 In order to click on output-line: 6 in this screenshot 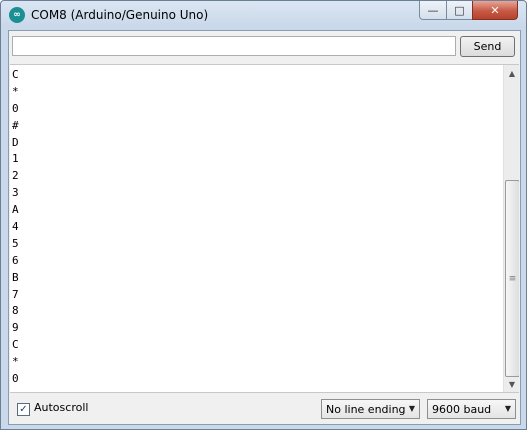, I will do `click(15, 260)`.